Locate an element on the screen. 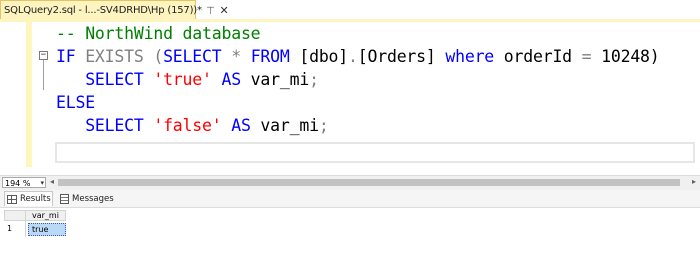 The height and width of the screenshot is (269, 700). results-tab-strip: Results Messages is located at coordinates (350, 199).